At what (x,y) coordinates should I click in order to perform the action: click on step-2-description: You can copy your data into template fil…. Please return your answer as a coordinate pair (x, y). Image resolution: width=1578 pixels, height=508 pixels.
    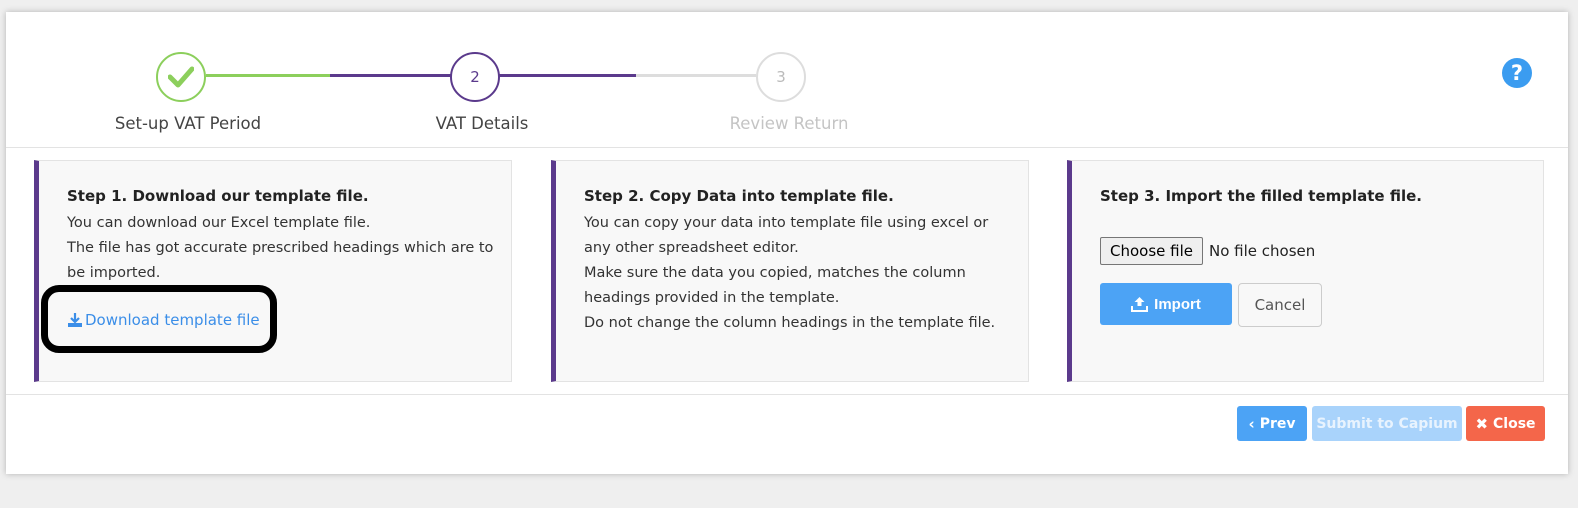
    Looking at the image, I should click on (794, 273).